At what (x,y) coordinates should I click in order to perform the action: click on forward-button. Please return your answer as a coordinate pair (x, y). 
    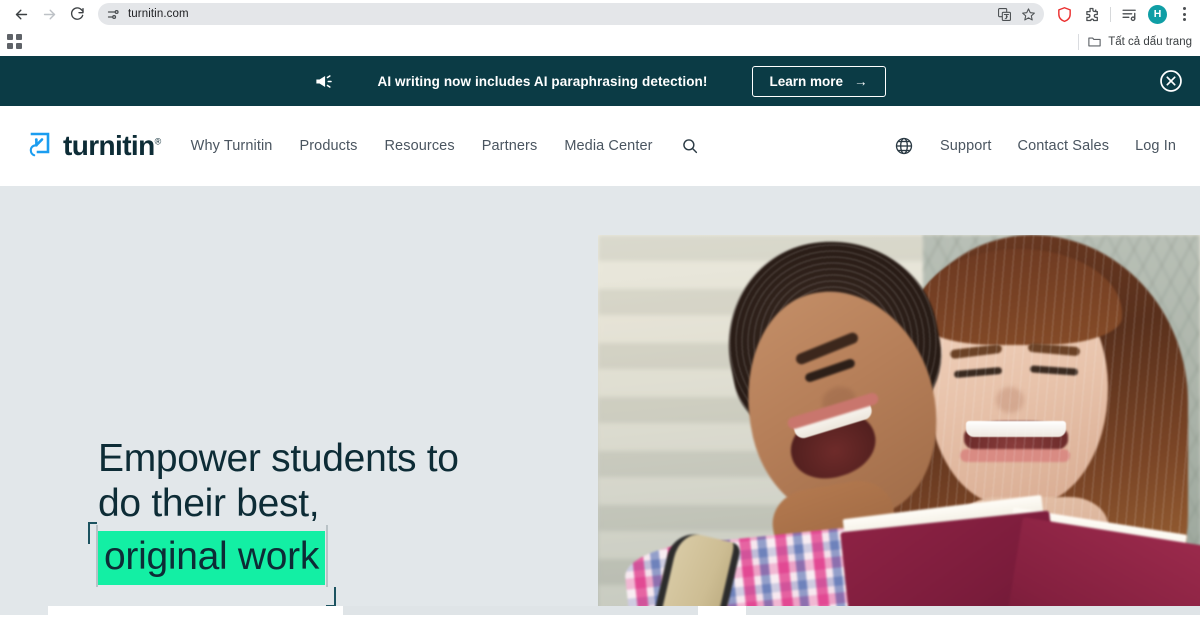
    Looking at the image, I should click on (49, 14).